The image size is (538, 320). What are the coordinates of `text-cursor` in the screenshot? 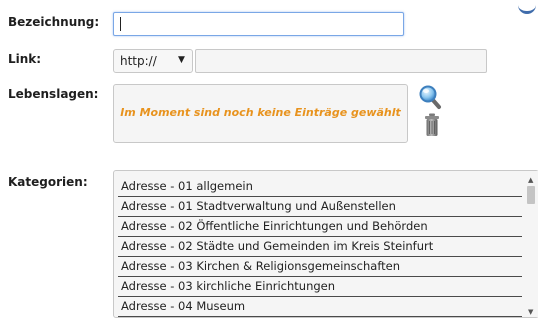 It's located at (120, 24).